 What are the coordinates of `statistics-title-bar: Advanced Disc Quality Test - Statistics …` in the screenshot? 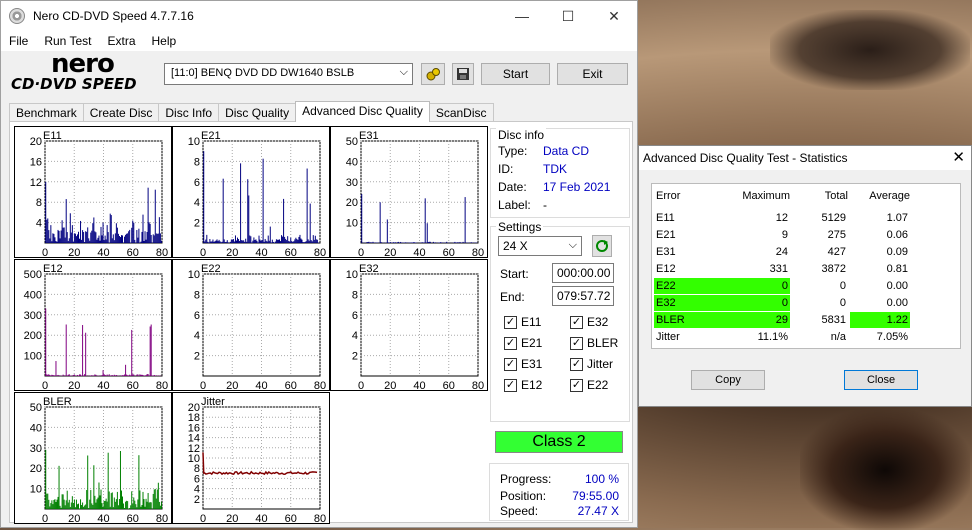 It's located at (805, 158).